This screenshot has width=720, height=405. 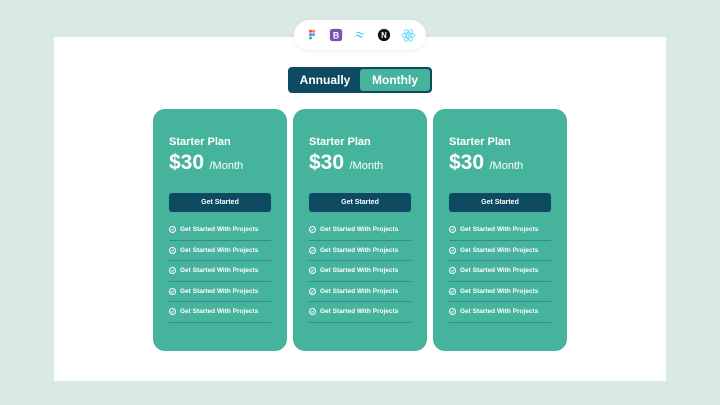 I want to click on bootstrap-icon: B, so click(x=336, y=35).